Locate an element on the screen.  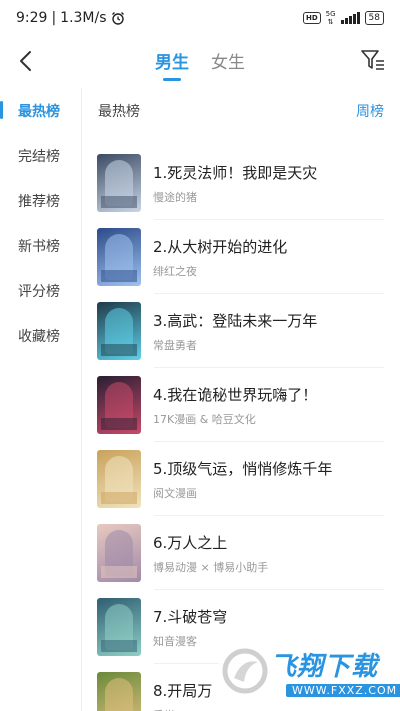
book-info: 5.顶级气运，悄悄修炼千年阅文漫画 is located at coordinates (242, 479).